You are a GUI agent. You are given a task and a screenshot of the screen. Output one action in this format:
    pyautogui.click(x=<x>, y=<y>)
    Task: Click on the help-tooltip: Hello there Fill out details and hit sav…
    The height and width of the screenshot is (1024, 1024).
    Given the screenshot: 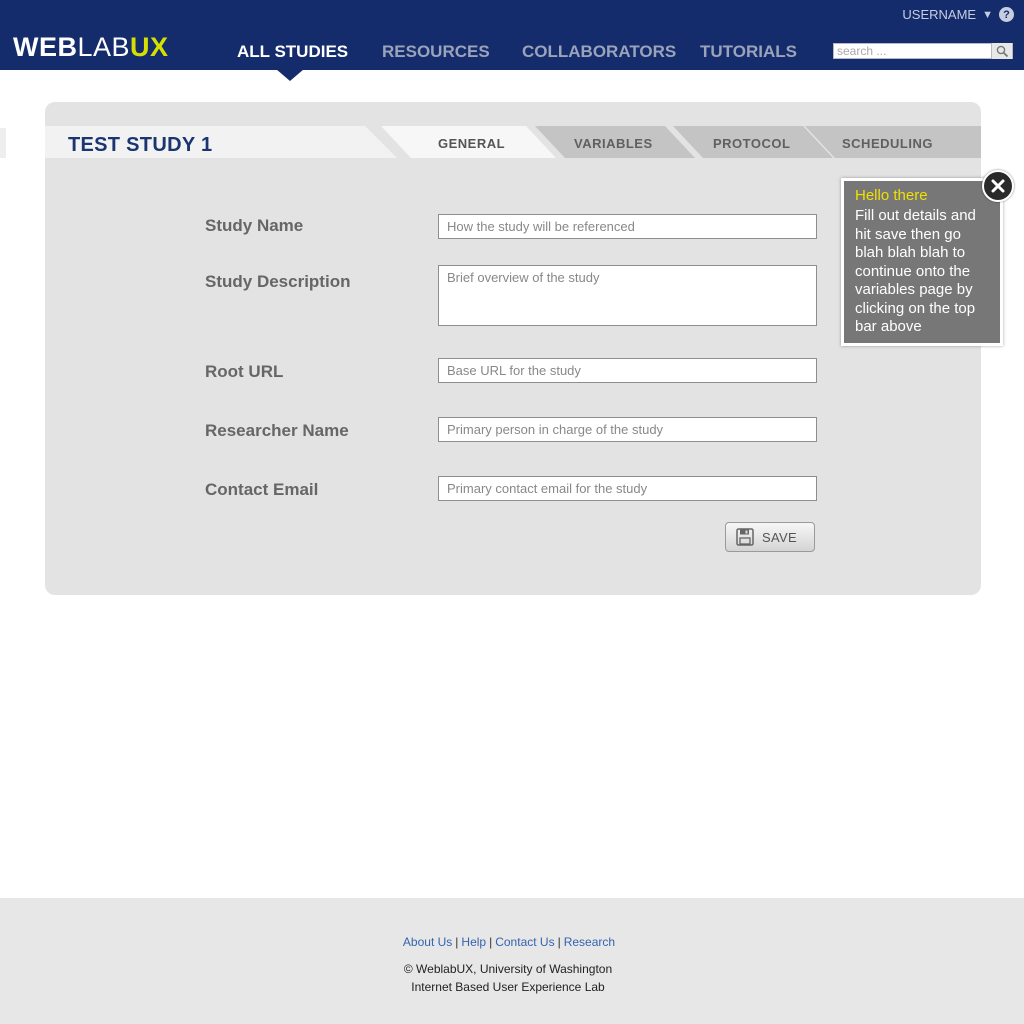 What is the action you would take?
    pyautogui.click(x=922, y=262)
    